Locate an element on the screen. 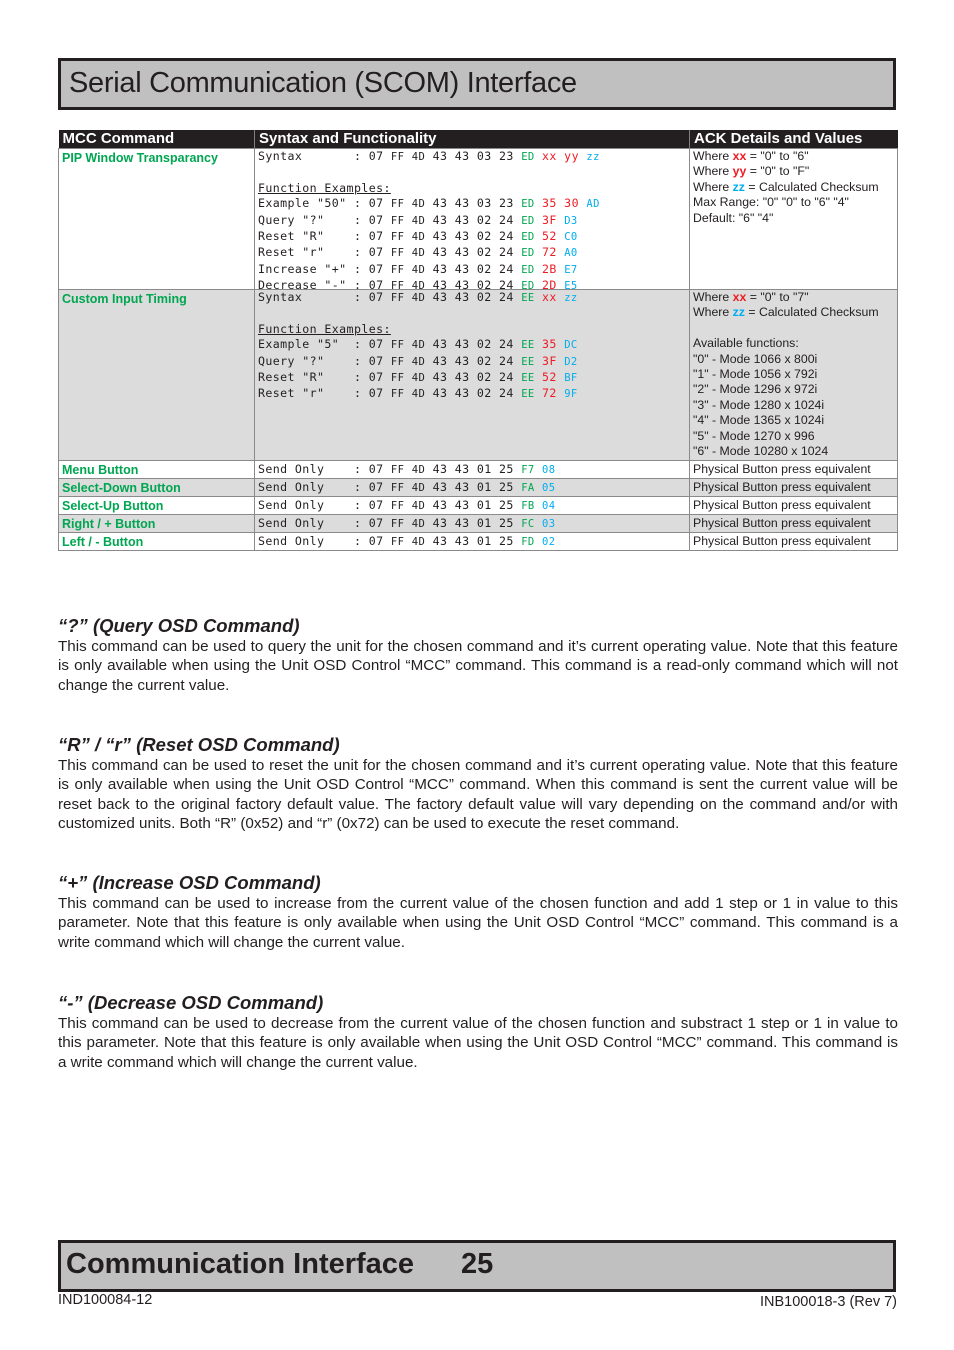 Image resolution: width=954 pixels, height=1350 pixels. value-bytes: 52 is located at coordinates (549, 377).